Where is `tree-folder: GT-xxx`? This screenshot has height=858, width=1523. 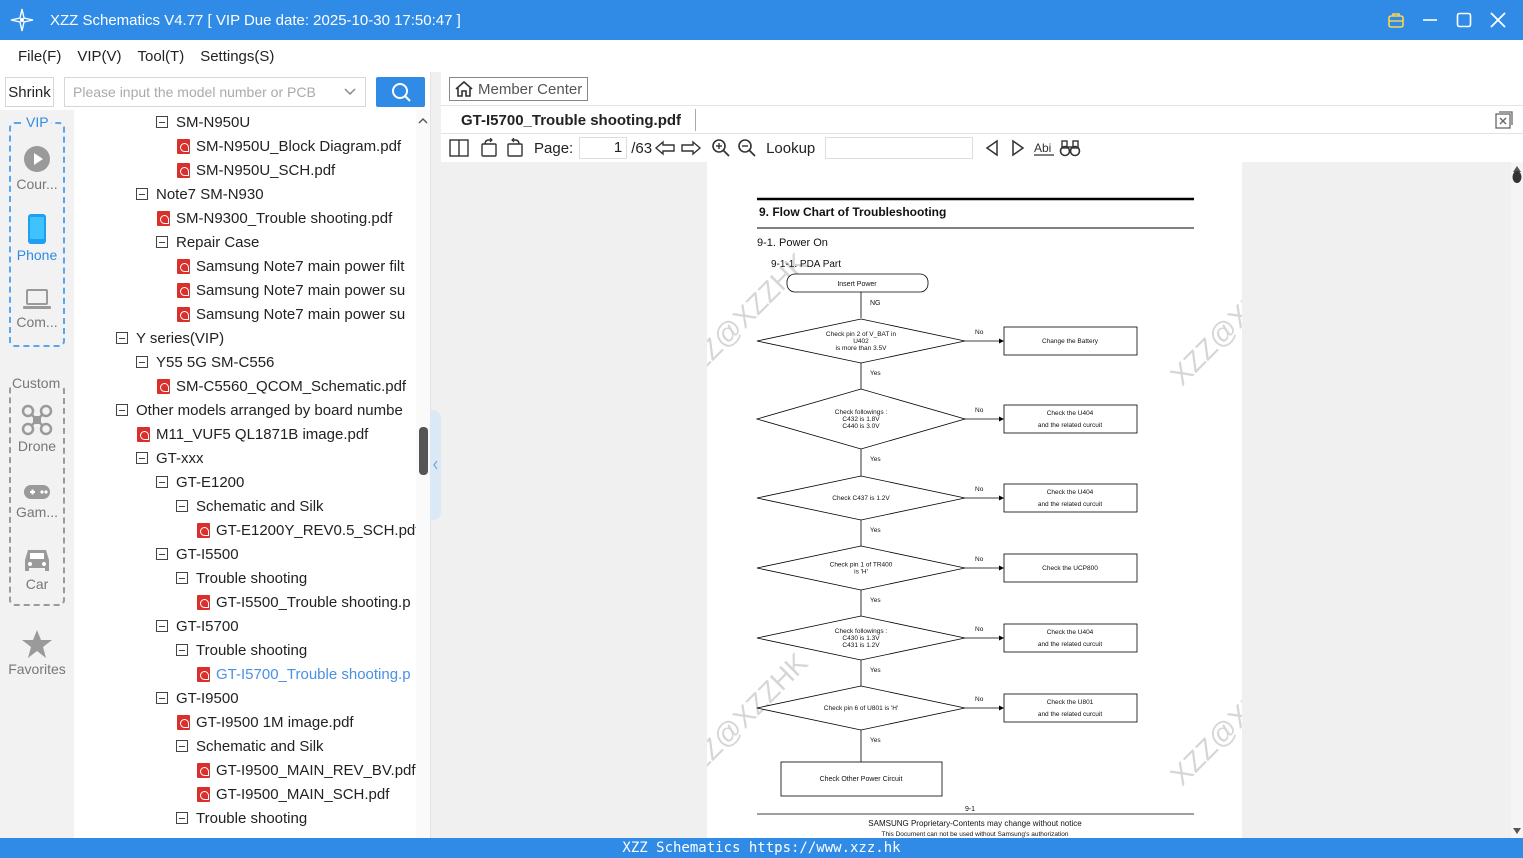 tree-folder: GT-xxx is located at coordinates (170, 458).